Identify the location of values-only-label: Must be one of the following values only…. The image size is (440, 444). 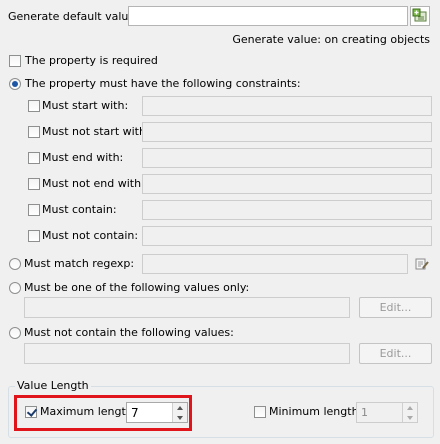
(137, 287).